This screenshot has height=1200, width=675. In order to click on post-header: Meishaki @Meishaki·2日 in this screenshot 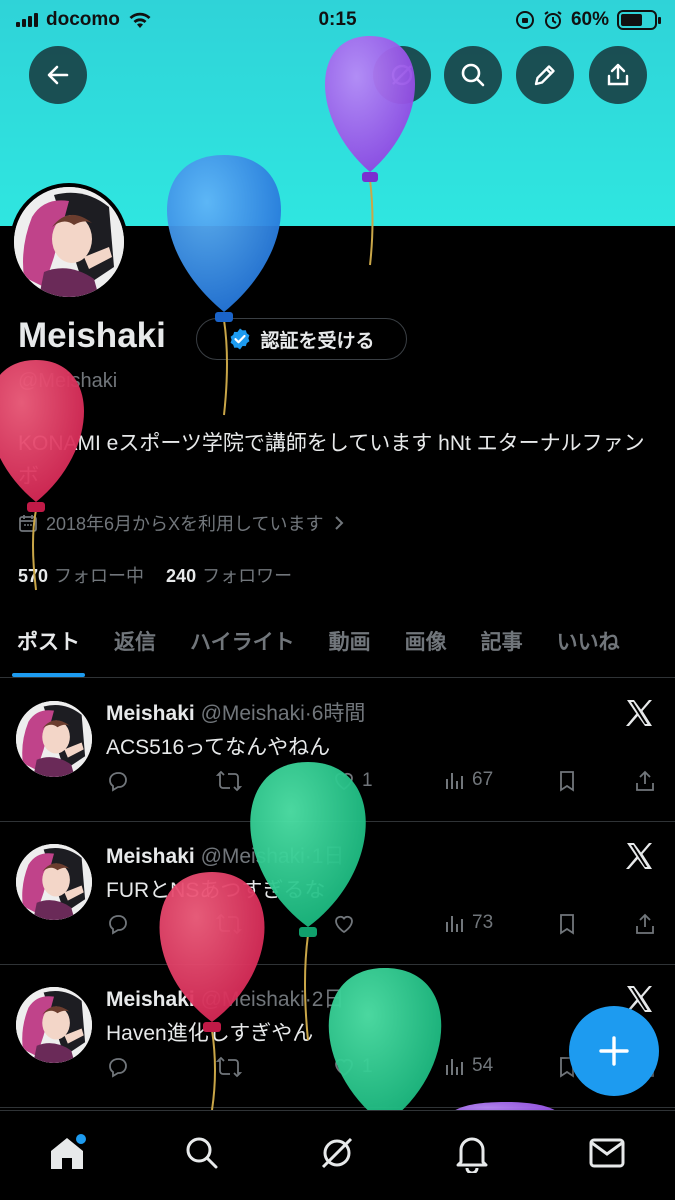, I will do `click(225, 998)`.